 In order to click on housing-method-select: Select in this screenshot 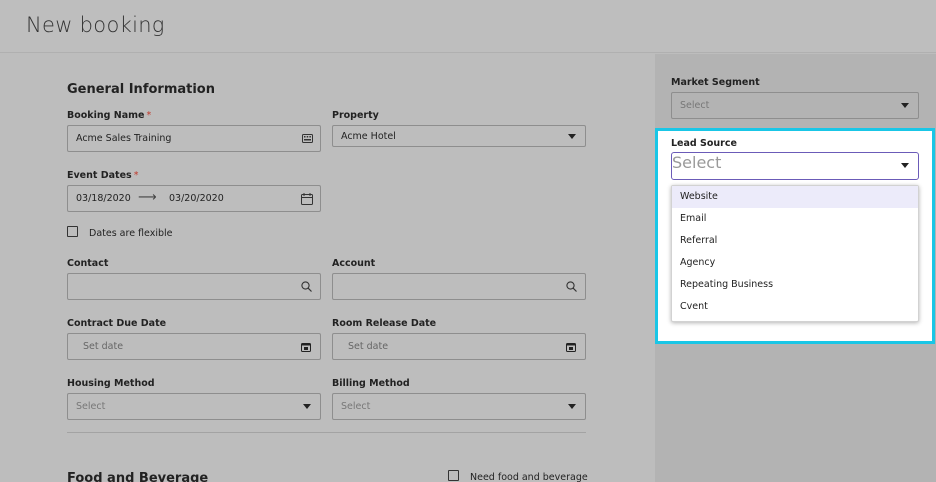, I will do `click(194, 406)`.